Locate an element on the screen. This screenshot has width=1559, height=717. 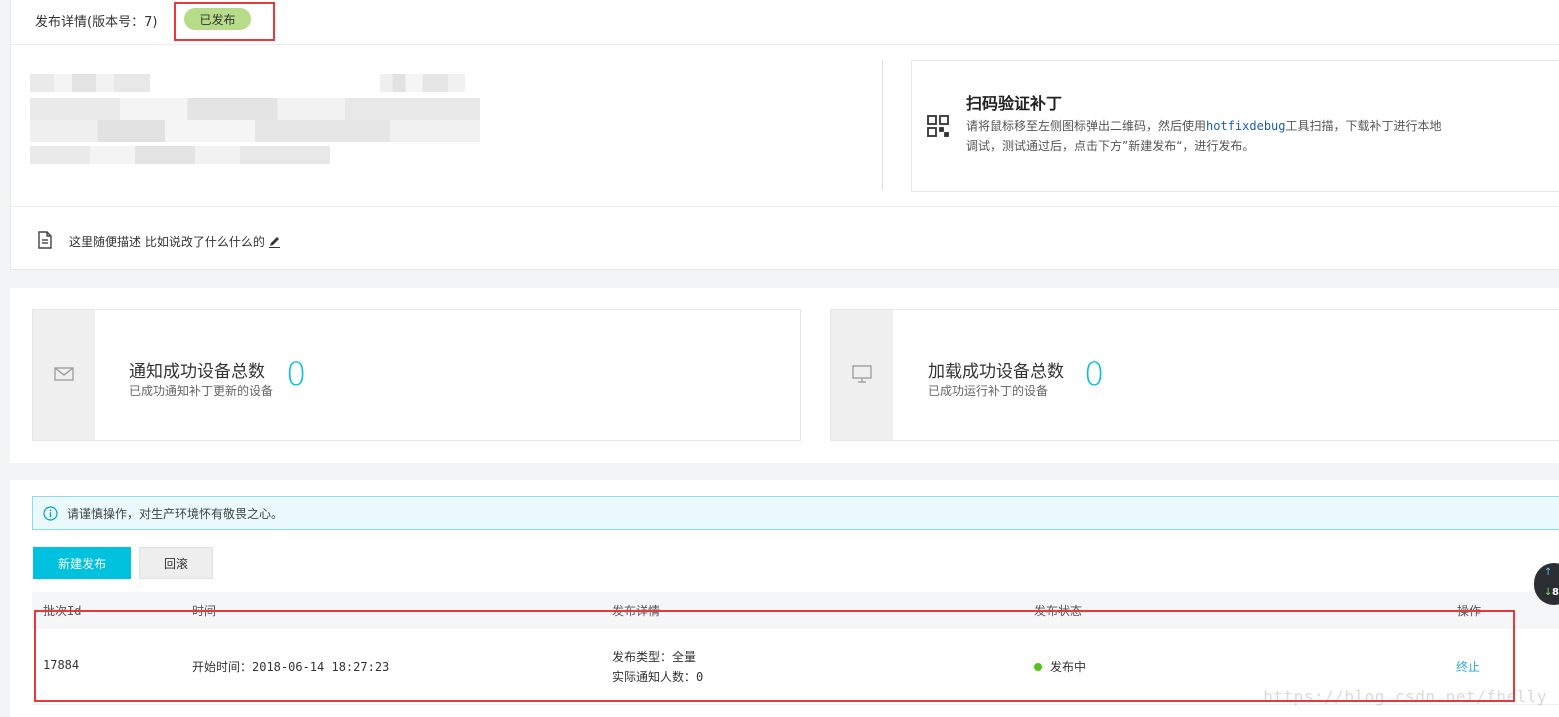
stat-card-loaded: 加载成功设备总数 已成功运行补丁的设备 0 is located at coordinates (1194, 375).